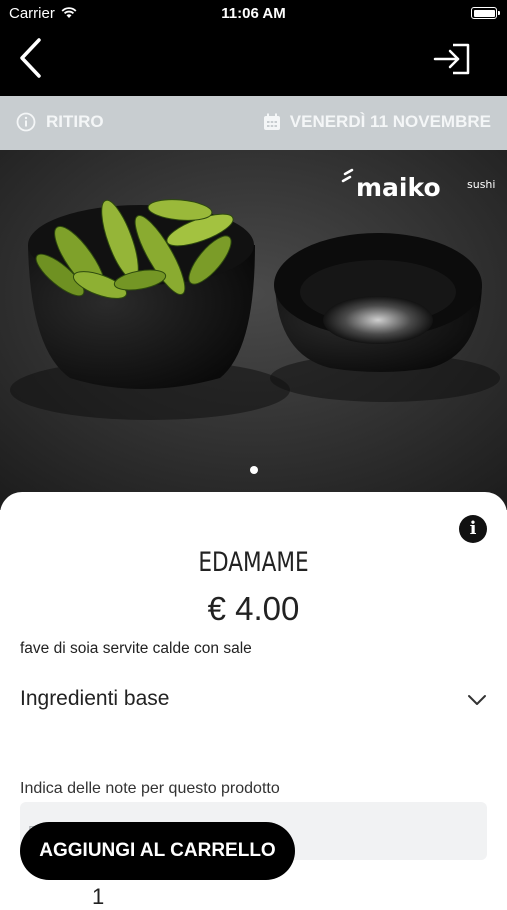 The image size is (507, 910). What do you see at coordinates (253, 703) in the screenshot?
I see `ingredients-toggle: Ingredienti base` at bounding box center [253, 703].